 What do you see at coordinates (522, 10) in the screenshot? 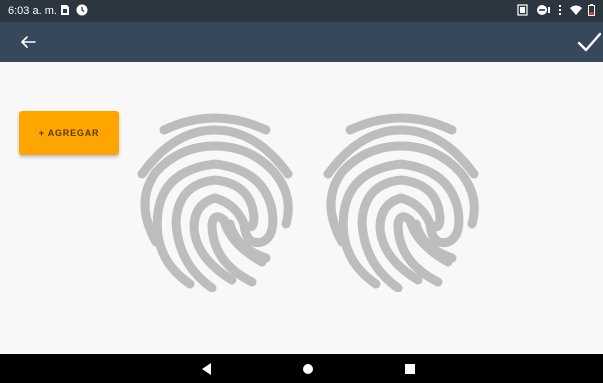
I see `vibrate-icon` at bounding box center [522, 10].